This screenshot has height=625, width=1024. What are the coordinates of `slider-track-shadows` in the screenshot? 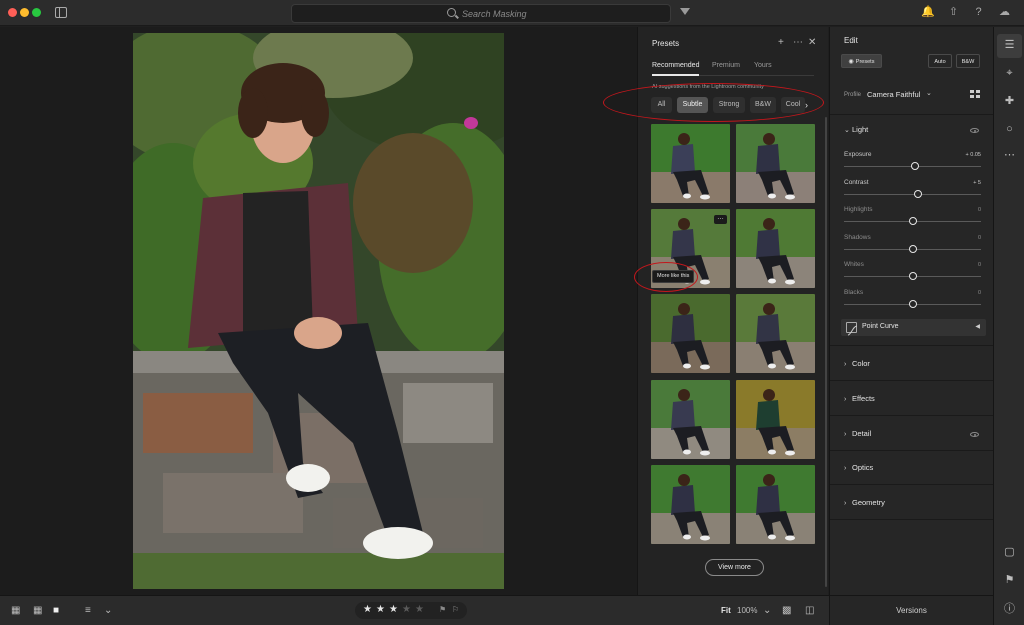 It's located at (912, 248).